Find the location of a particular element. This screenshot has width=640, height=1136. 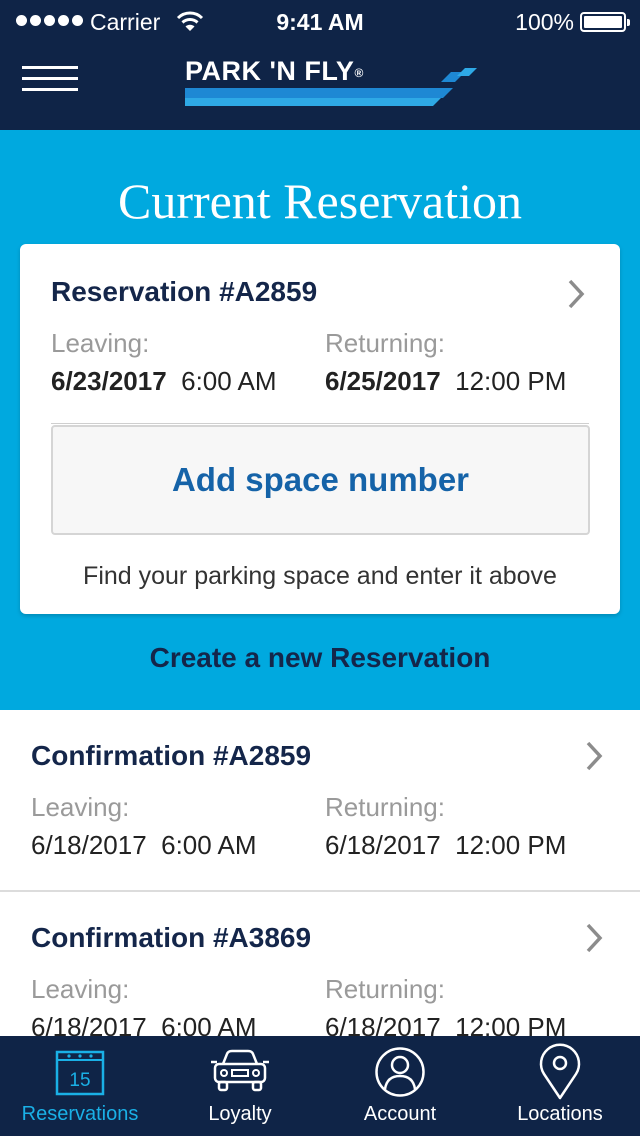

app-header: Carrier 9:41 AM 100% PARK 'N FLY® is located at coordinates (320, 65).